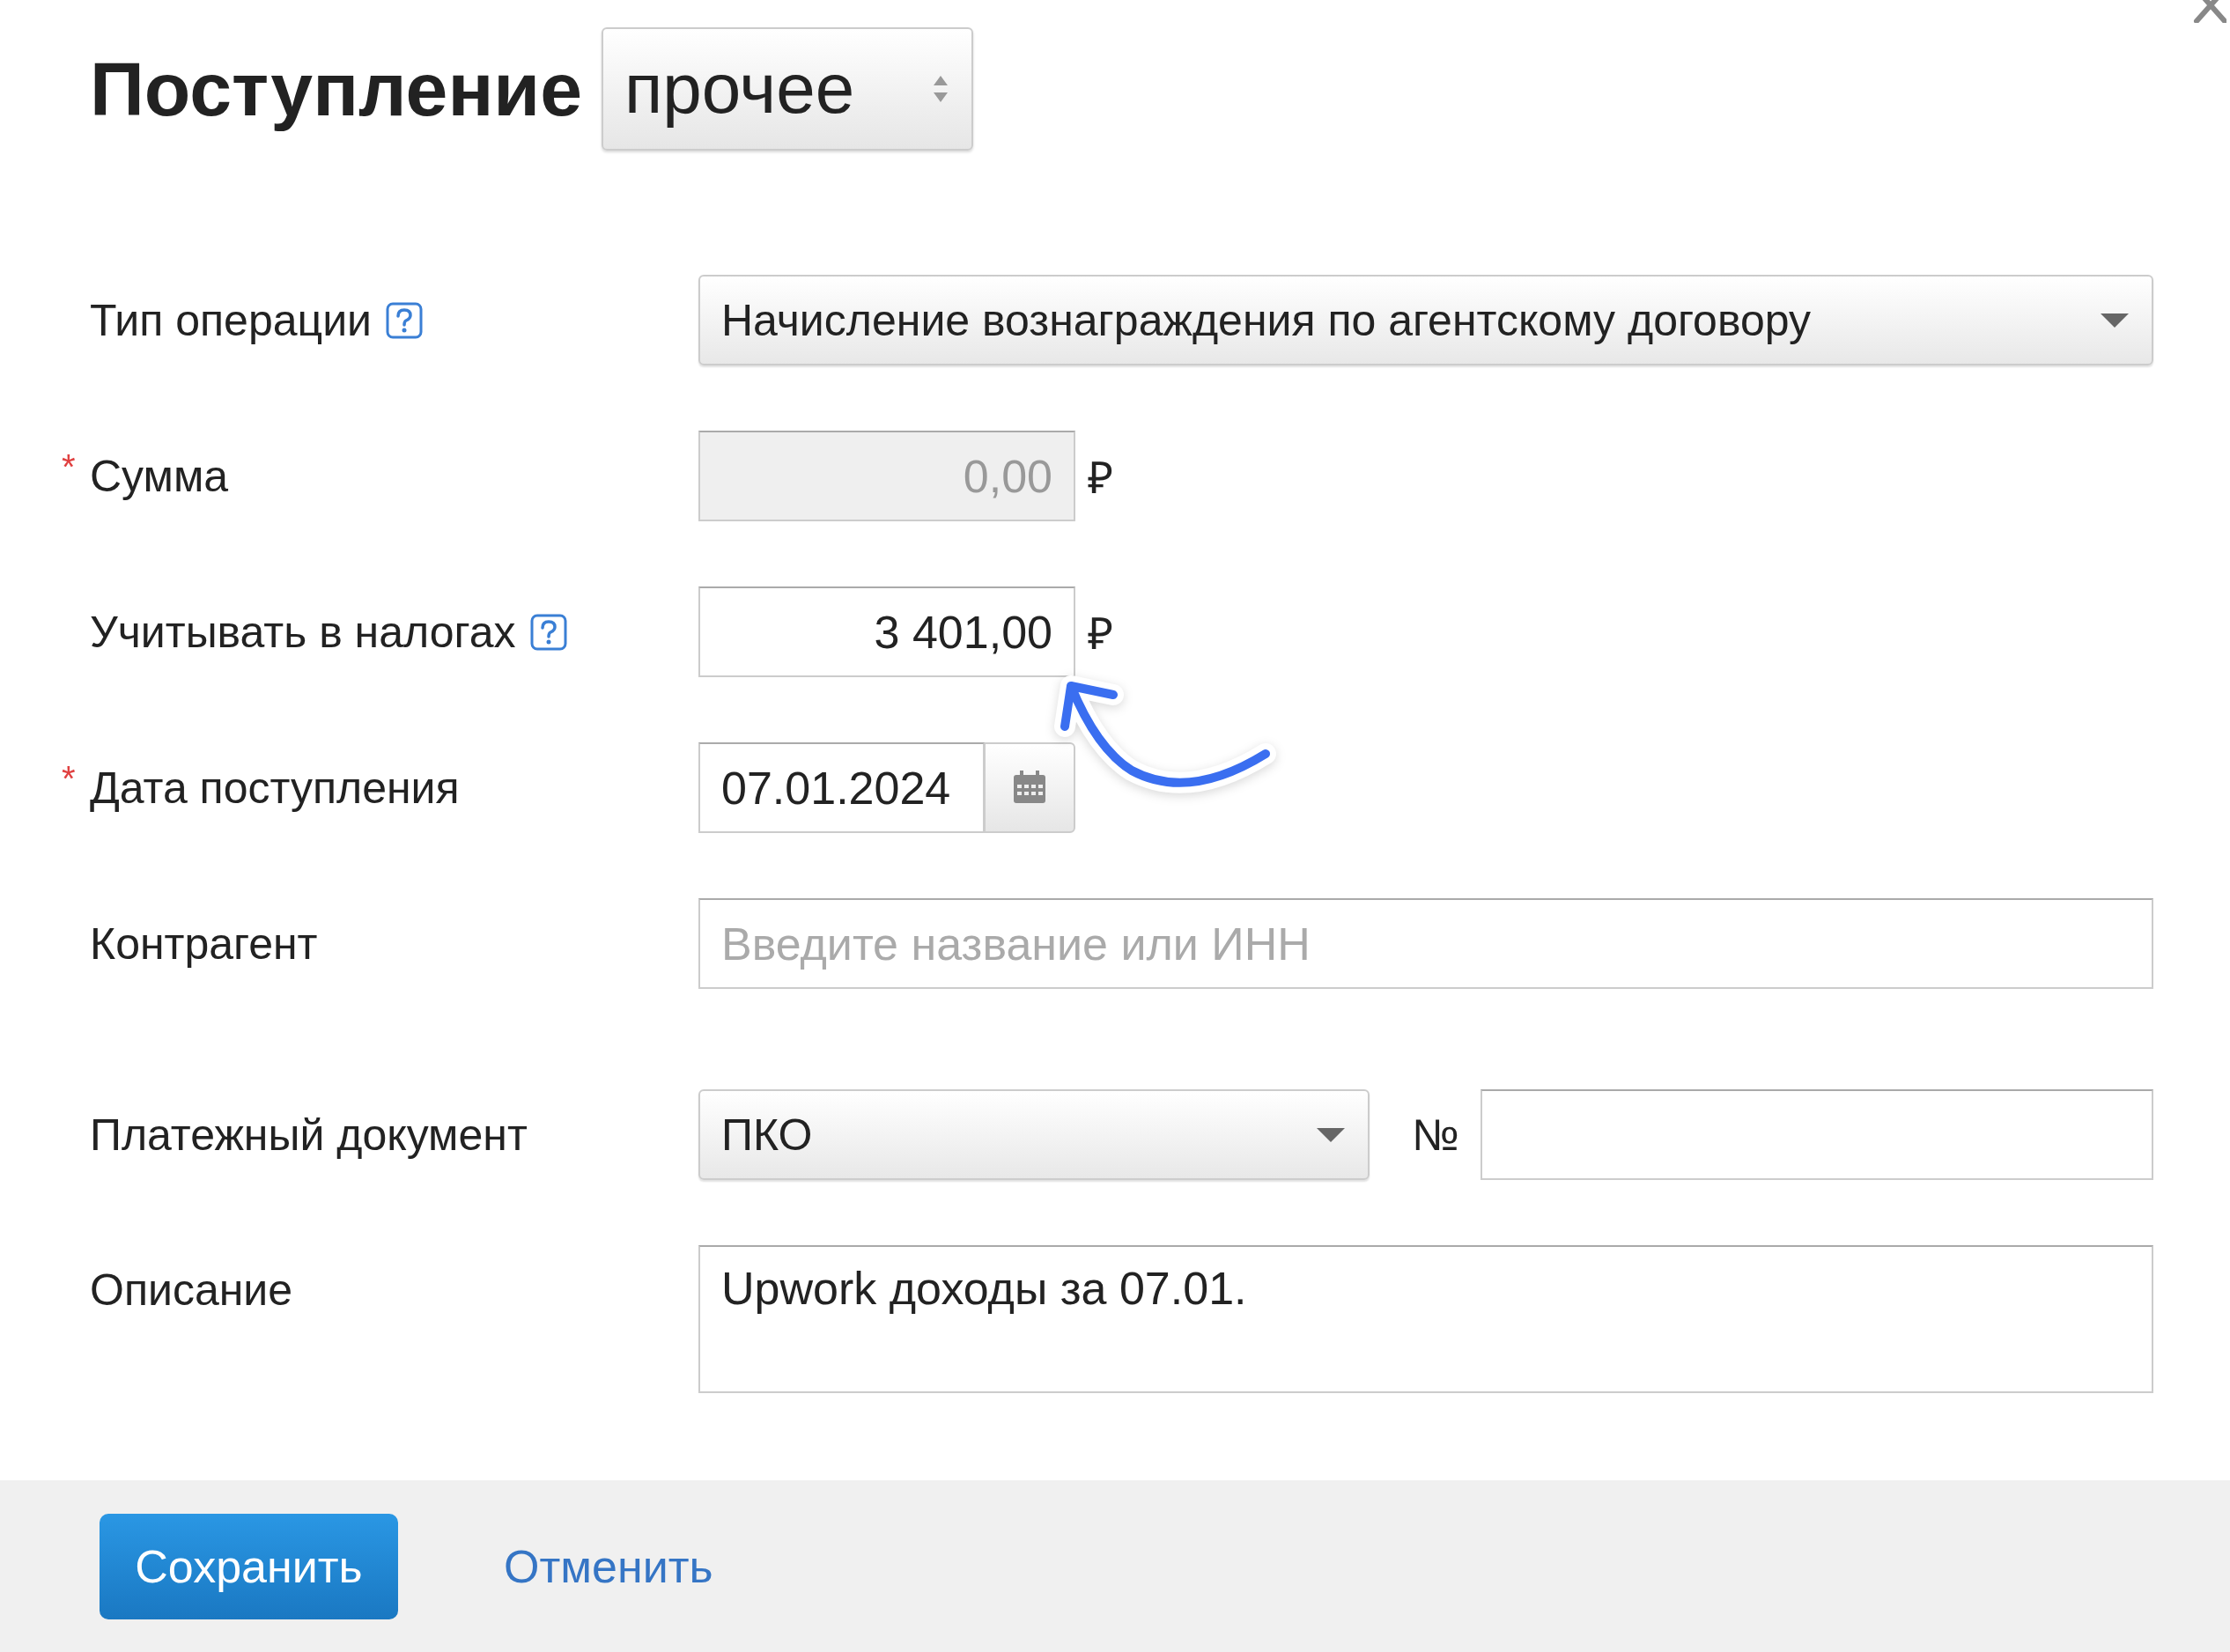 This screenshot has width=2230, height=1652. What do you see at coordinates (231, 320) in the screenshot?
I see `field-label: Тип операции` at bounding box center [231, 320].